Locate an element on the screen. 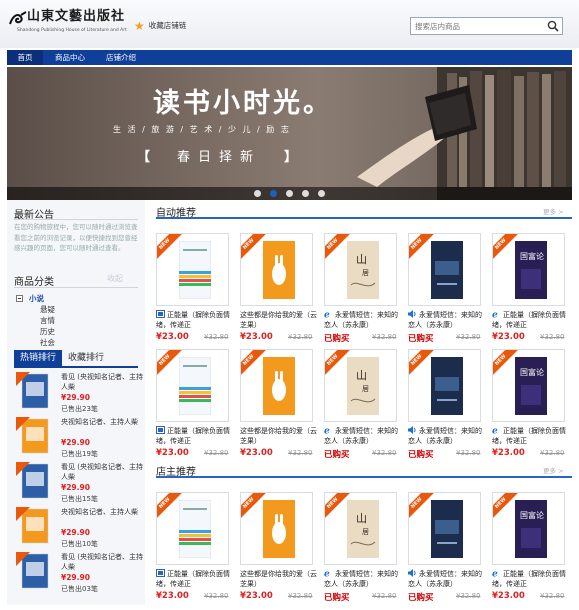  ranking-item: 看见 (央视知名记者、主持人柴 ¥29.90 已售出23笔 is located at coordinates (78, 393).